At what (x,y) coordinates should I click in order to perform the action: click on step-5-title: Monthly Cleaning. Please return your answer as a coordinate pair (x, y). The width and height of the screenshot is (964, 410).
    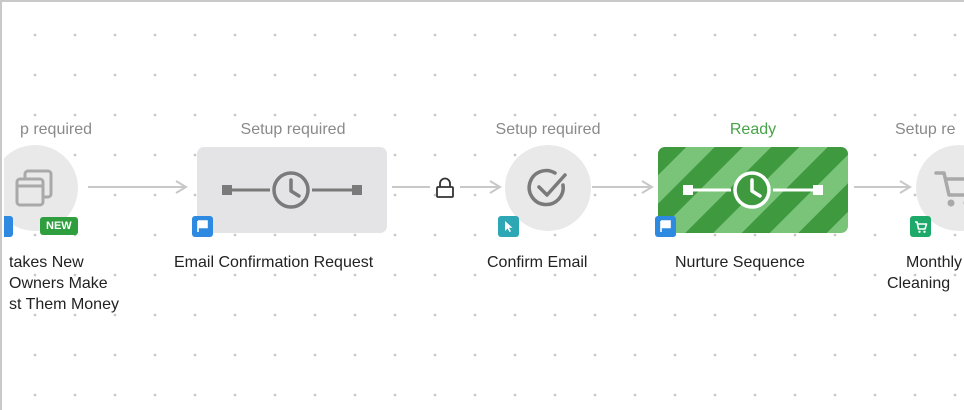
    Looking at the image, I should click on (925, 273).